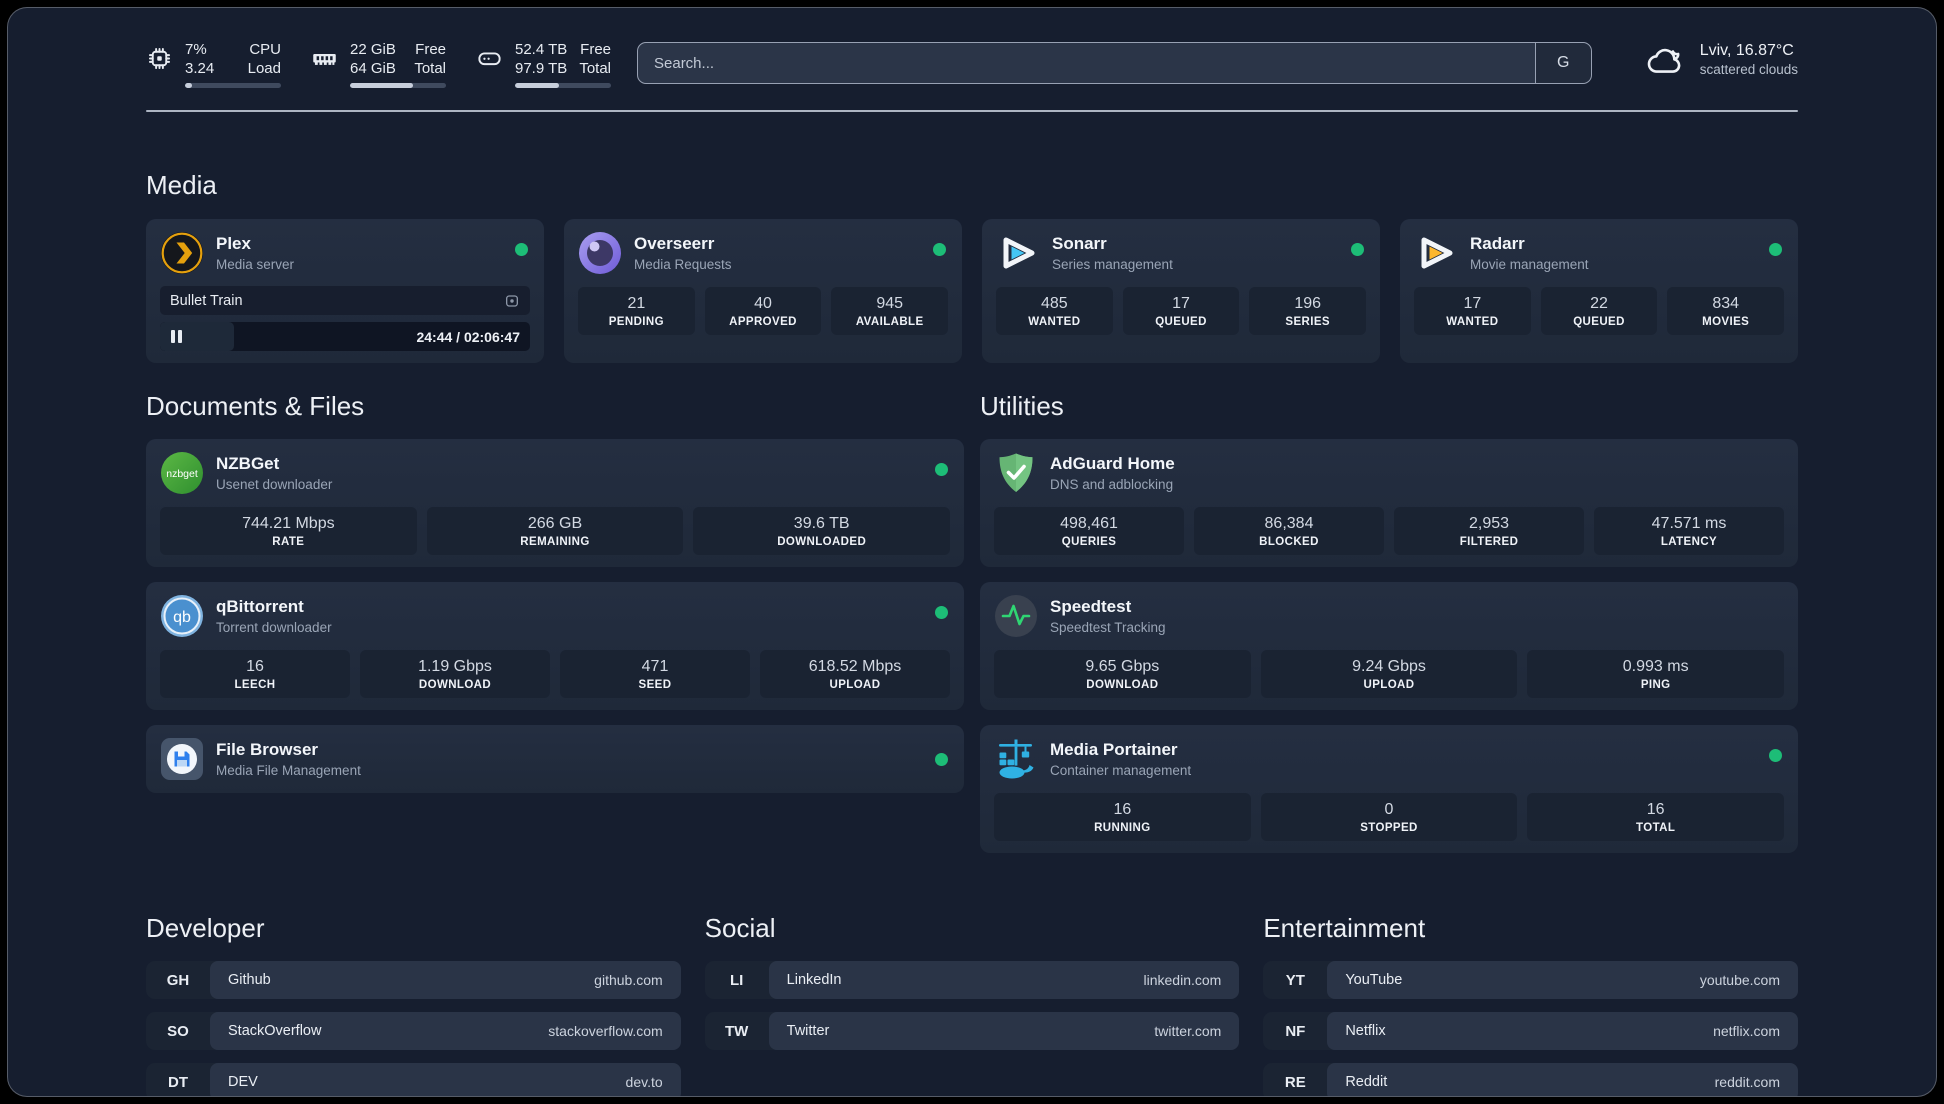  Describe the element at coordinates (683, 264) in the screenshot. I see `app-subtitle: Media Requests` at that location.